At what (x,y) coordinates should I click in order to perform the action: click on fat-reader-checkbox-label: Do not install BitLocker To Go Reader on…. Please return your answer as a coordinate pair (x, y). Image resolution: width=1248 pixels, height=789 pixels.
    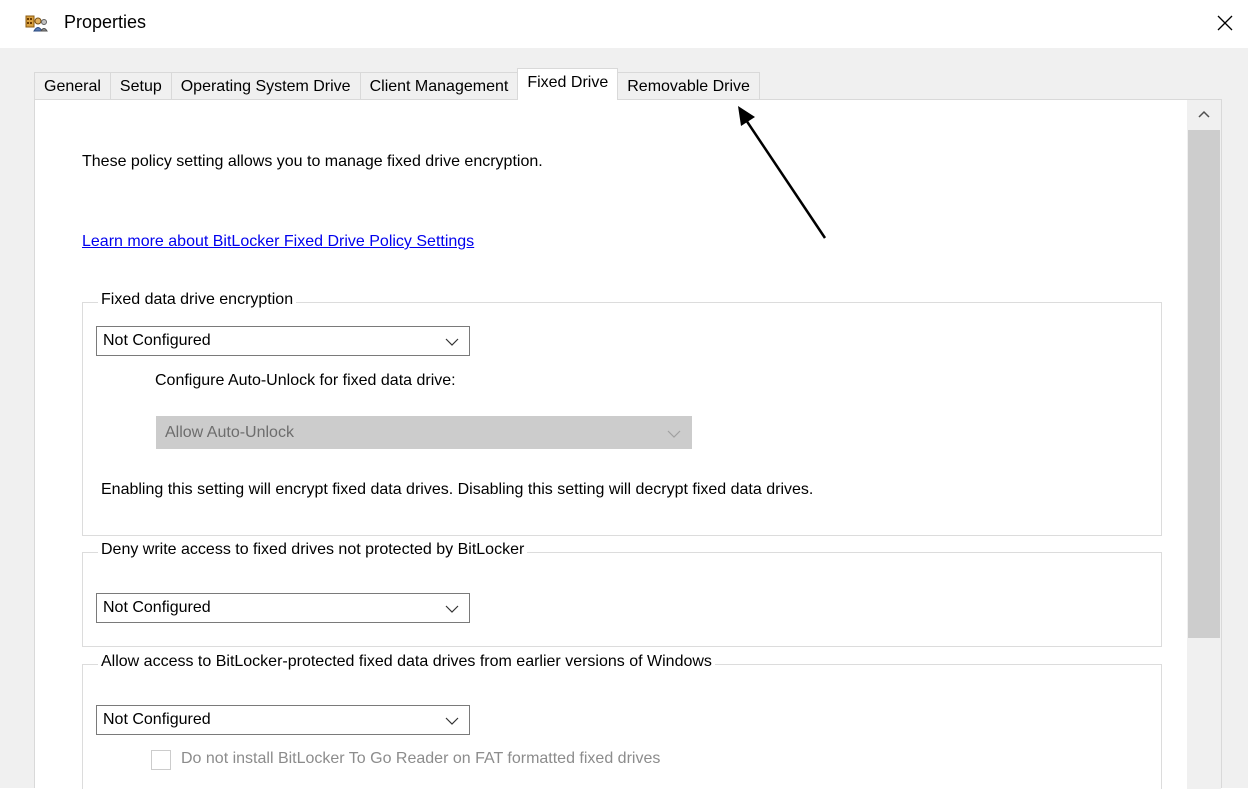
    Looking at the image, I should click on (421, 758).